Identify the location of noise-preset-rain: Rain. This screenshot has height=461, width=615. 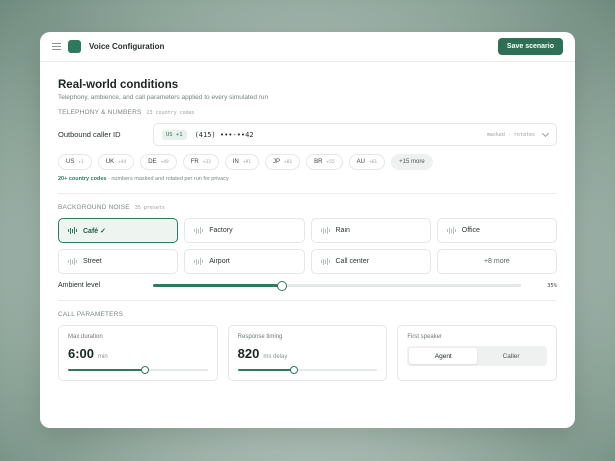
(370, 230).